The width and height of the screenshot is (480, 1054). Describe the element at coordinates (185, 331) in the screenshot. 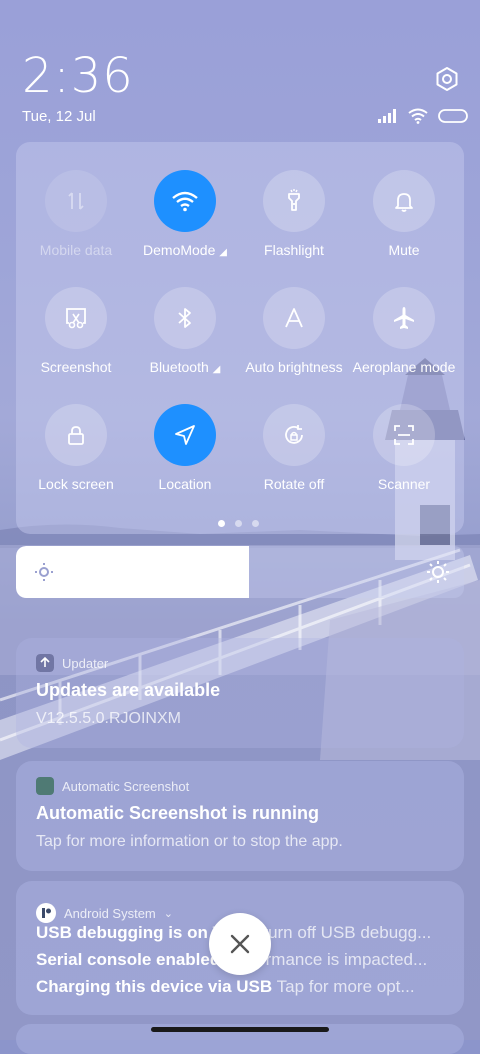

I see `tile-bluetooth: Bluetooth ◢` at that location.